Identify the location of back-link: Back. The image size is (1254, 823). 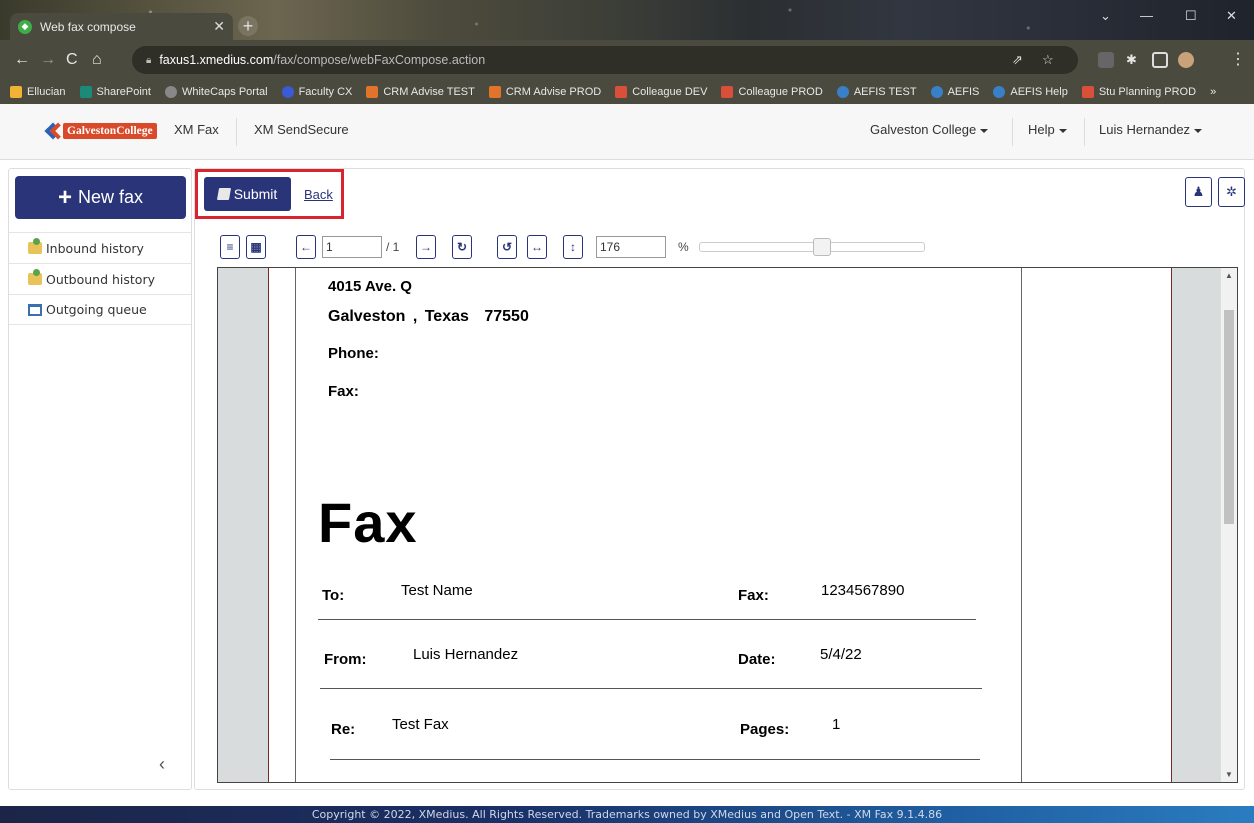
(318, 194).